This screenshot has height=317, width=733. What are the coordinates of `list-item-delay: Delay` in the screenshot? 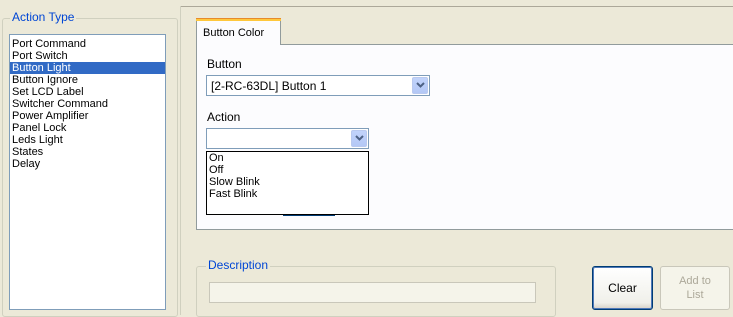 It's located at (87, 164).